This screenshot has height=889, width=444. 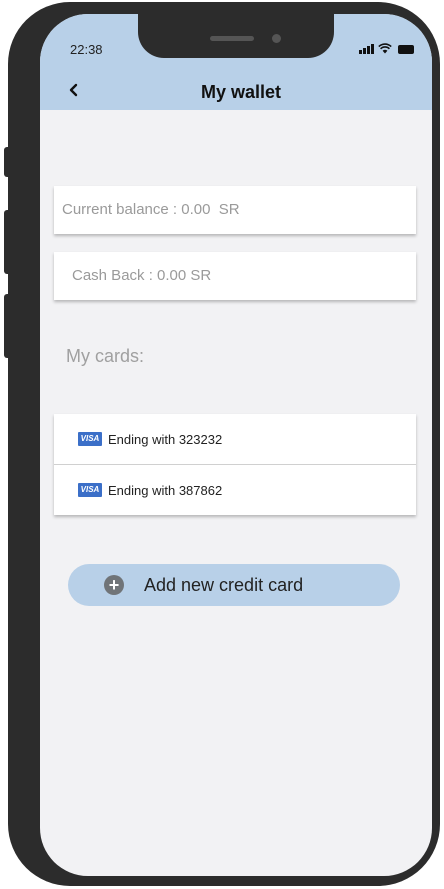 What do you see at coordinates (235, 439) in the screenshot?
I see `card-item: VISA Ending with 323232` at bounding box center [235, 439].